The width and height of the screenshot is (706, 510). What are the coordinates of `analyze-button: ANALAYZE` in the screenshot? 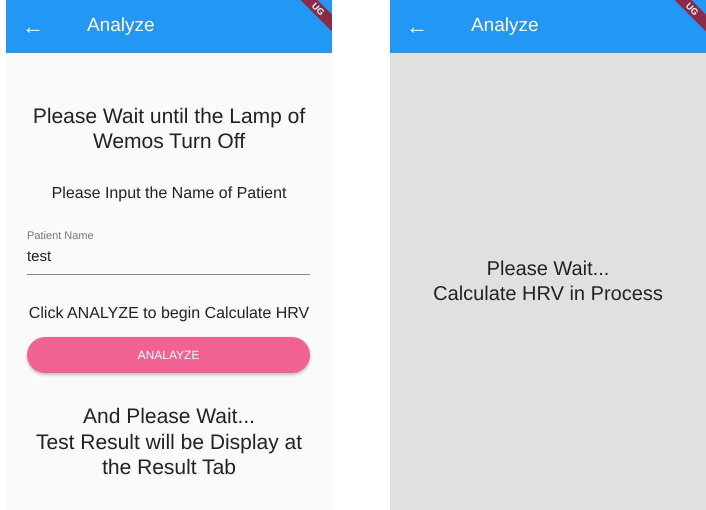 It's located at (168, 355).